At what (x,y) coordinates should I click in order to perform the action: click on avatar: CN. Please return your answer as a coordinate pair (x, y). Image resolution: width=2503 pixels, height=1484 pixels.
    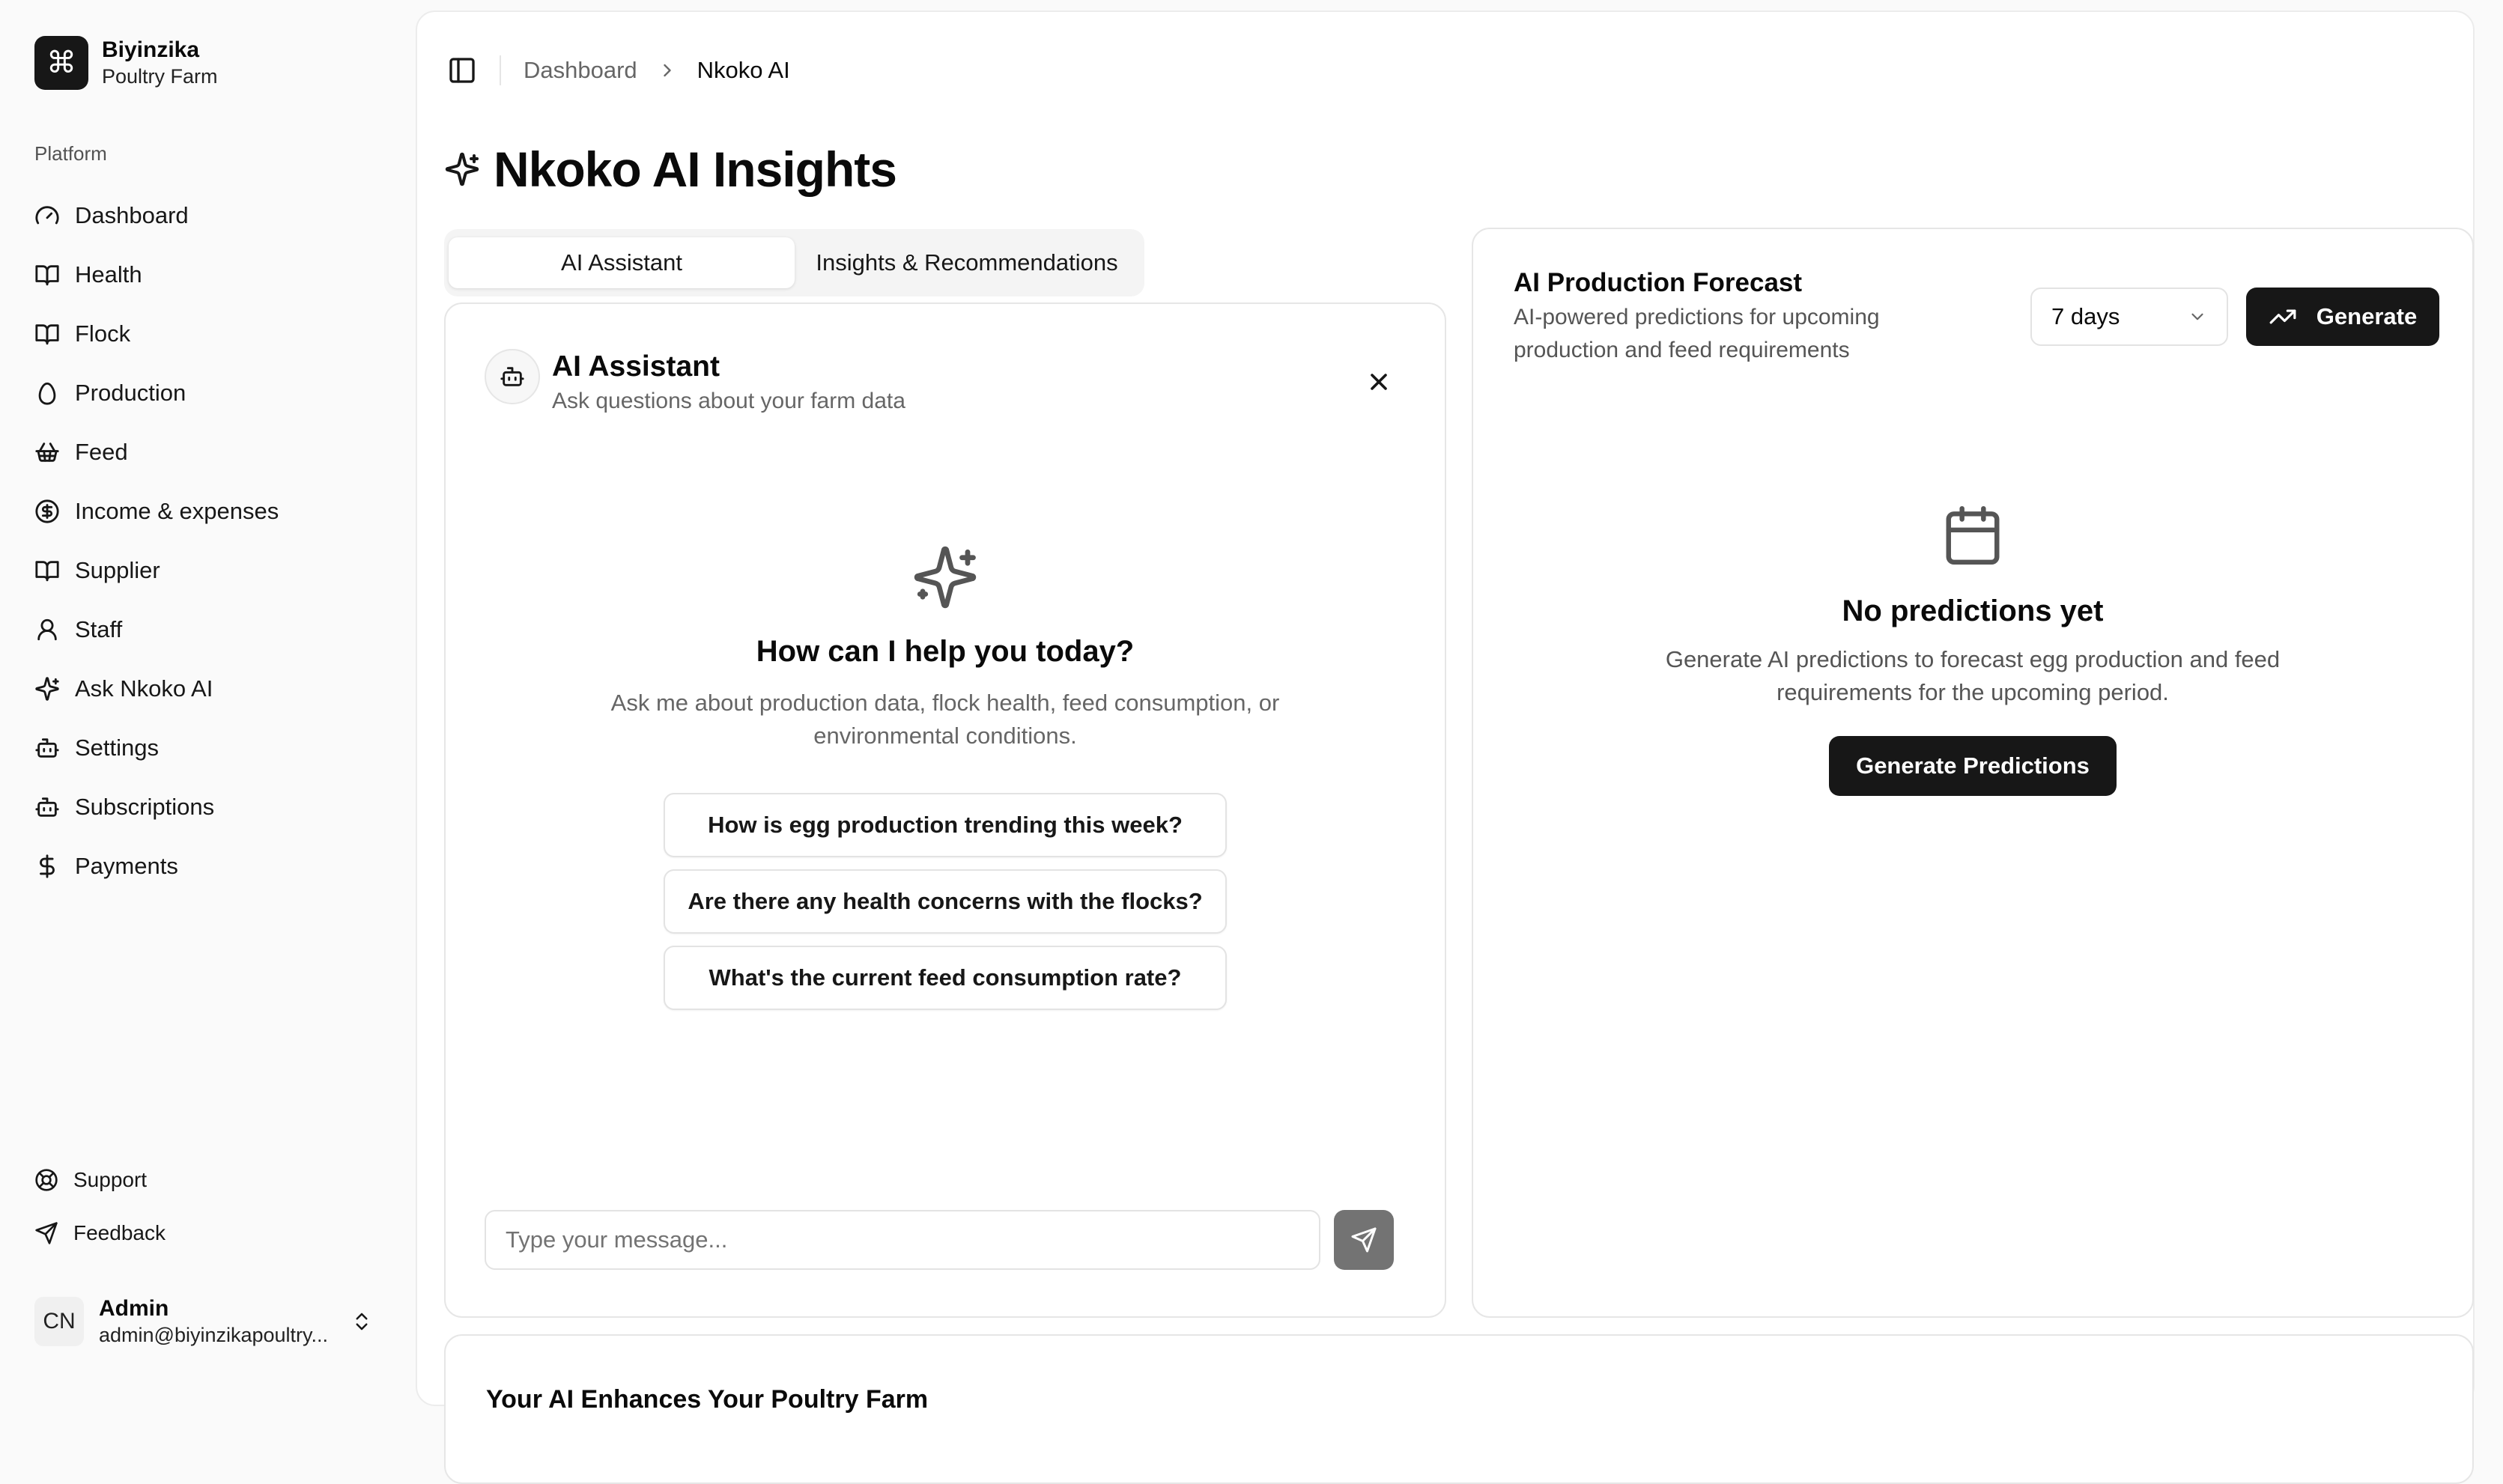
    Looking at the image, I should click on (59, 1321).